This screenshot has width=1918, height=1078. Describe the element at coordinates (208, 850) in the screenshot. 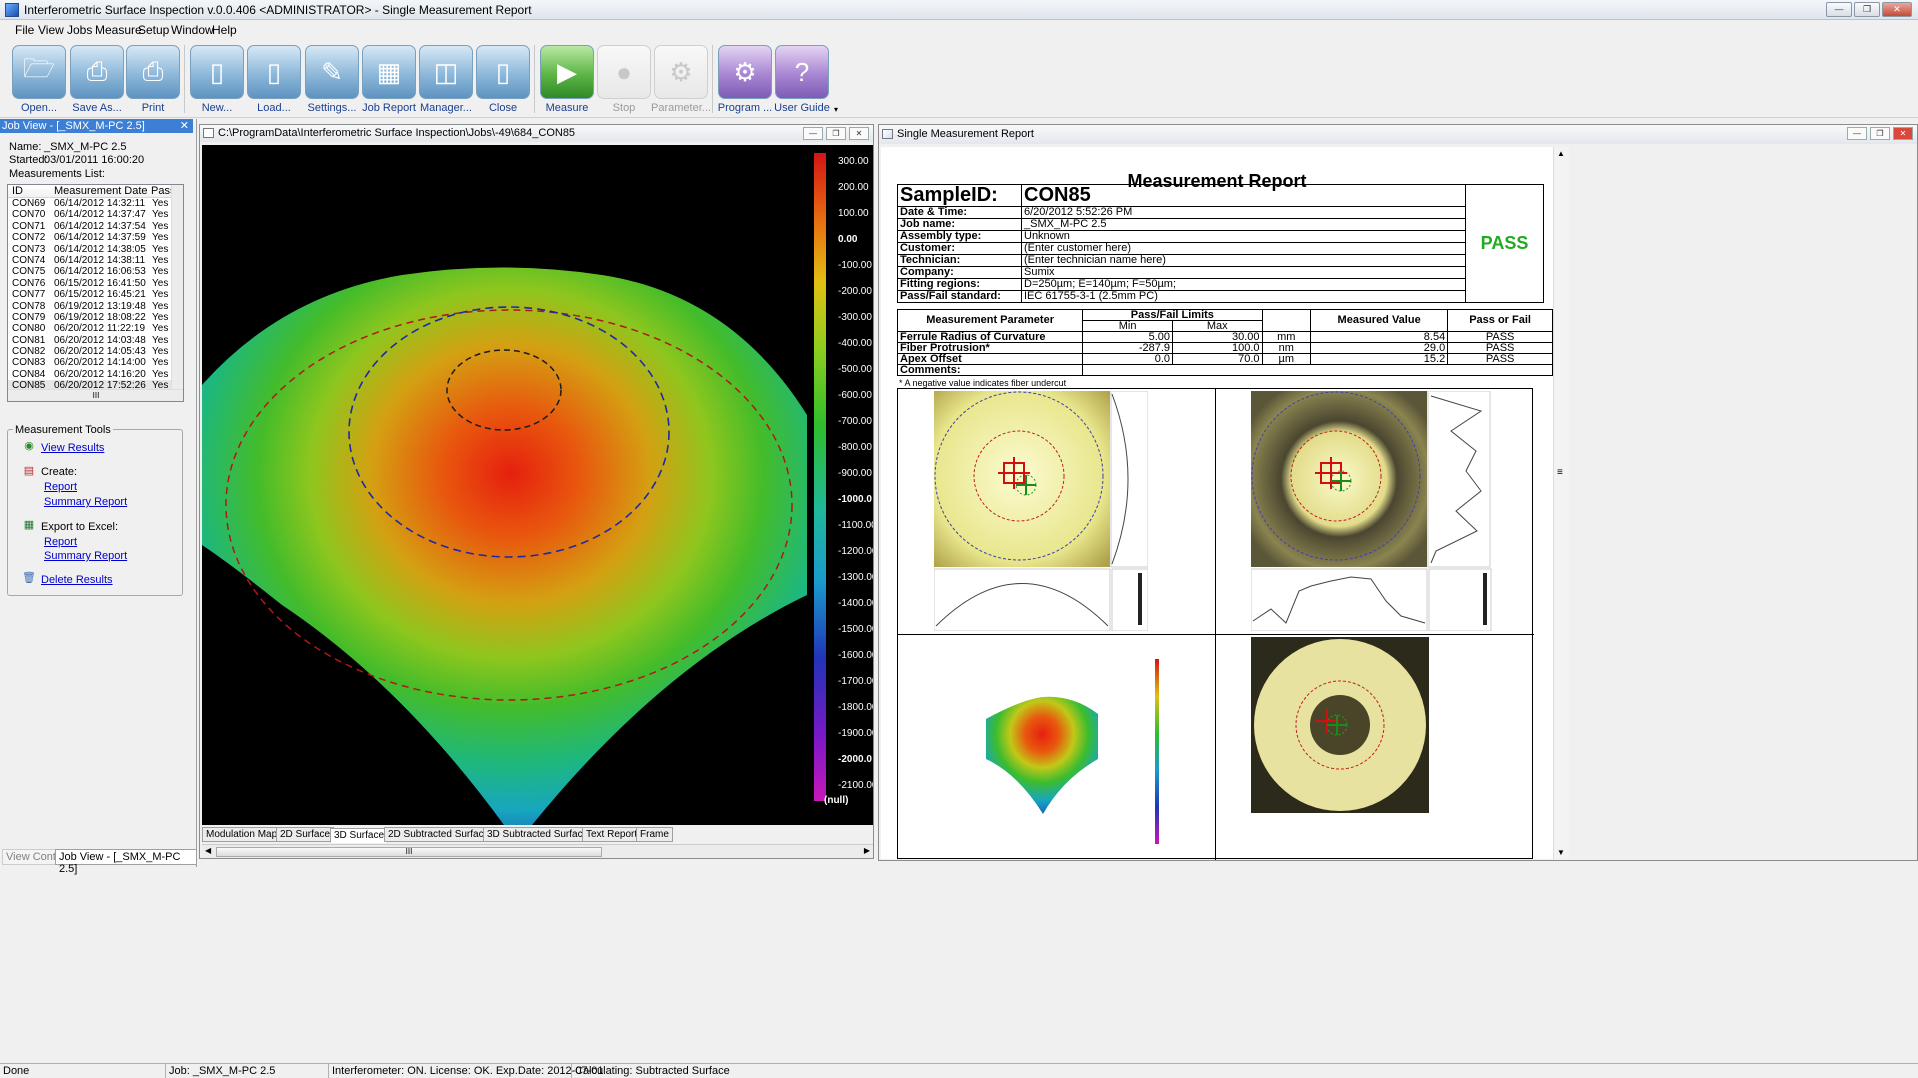

I see `scroll-left-icon: ◀` at that location.